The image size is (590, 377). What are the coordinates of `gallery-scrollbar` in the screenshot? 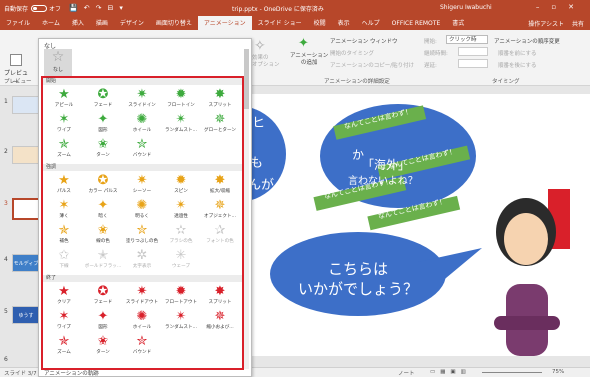 It's located at (246, 209).